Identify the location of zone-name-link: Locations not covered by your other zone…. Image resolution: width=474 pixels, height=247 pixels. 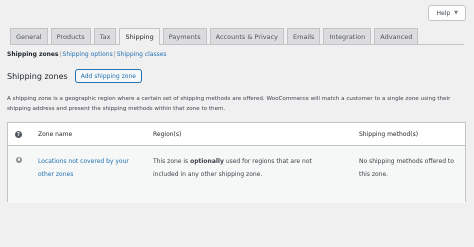
(90, 168).